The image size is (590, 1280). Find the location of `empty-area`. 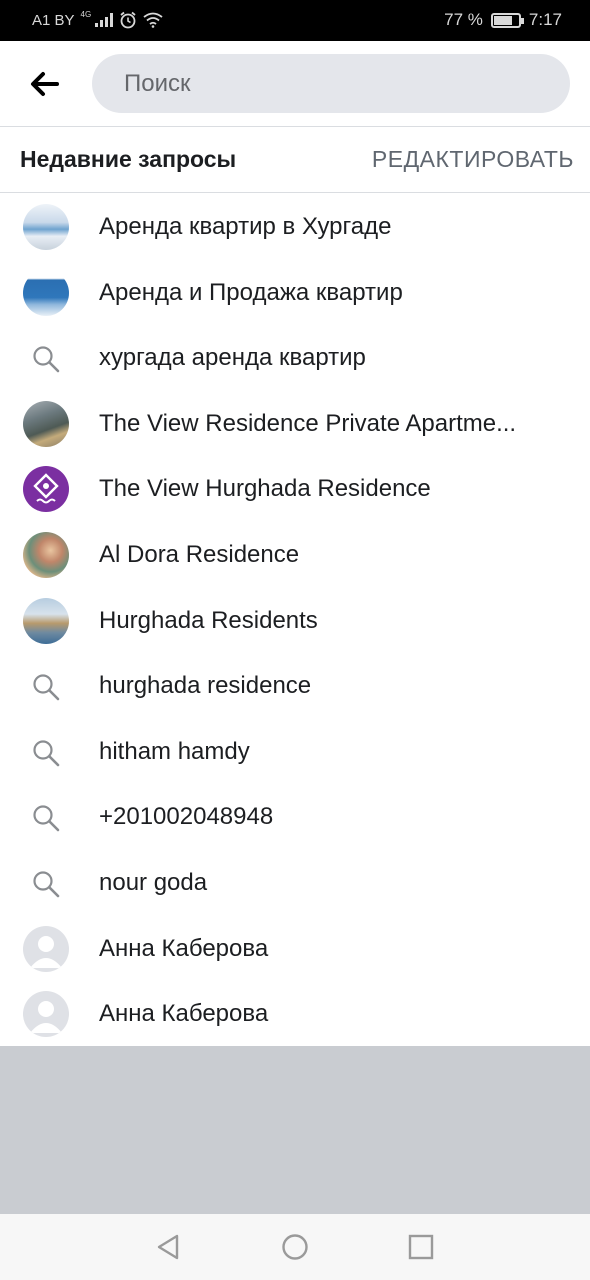

empty-area is located at coordinates (295, 1130).